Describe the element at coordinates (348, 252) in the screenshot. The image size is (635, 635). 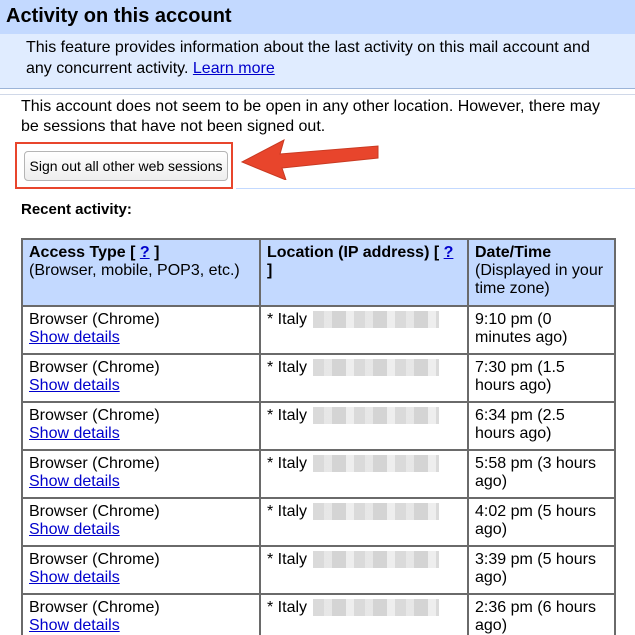
I see `location-header: Location (IP address)` at that location.